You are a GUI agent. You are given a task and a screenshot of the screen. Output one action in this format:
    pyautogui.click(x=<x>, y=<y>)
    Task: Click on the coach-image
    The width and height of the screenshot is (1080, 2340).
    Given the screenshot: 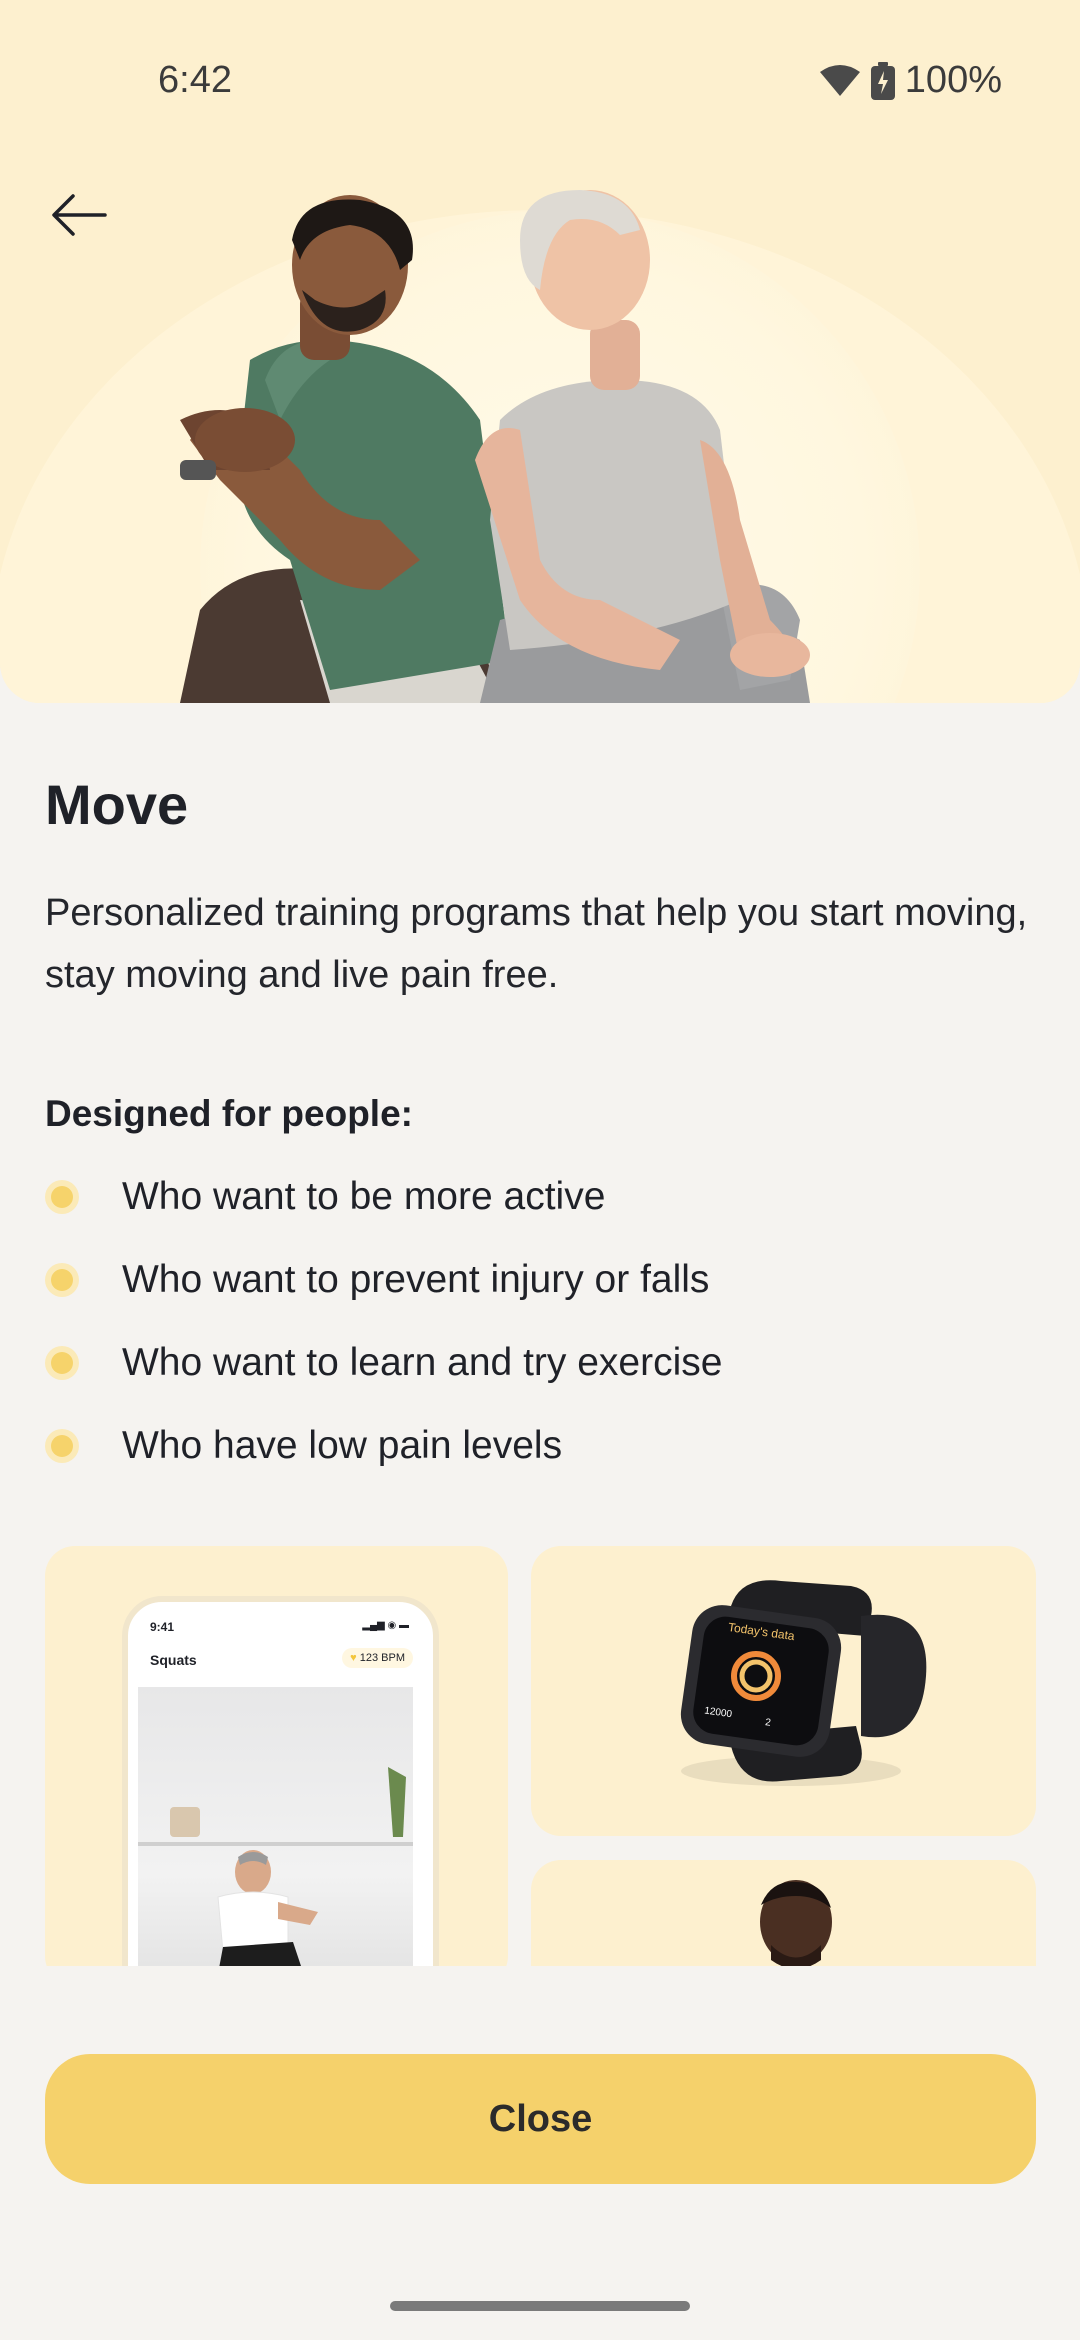 What is the action you would take?
    pyautogui.click(x=796, y=1923)
    